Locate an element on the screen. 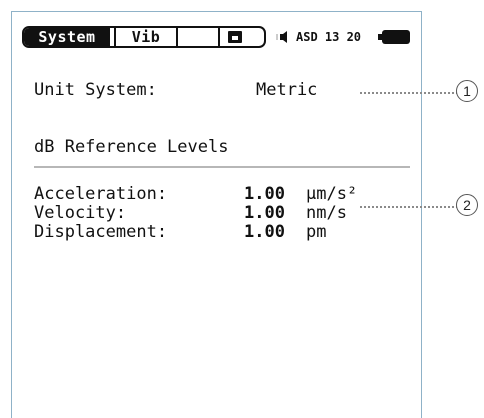  tab-strip: System Vib is located at coordinates (144, 37).